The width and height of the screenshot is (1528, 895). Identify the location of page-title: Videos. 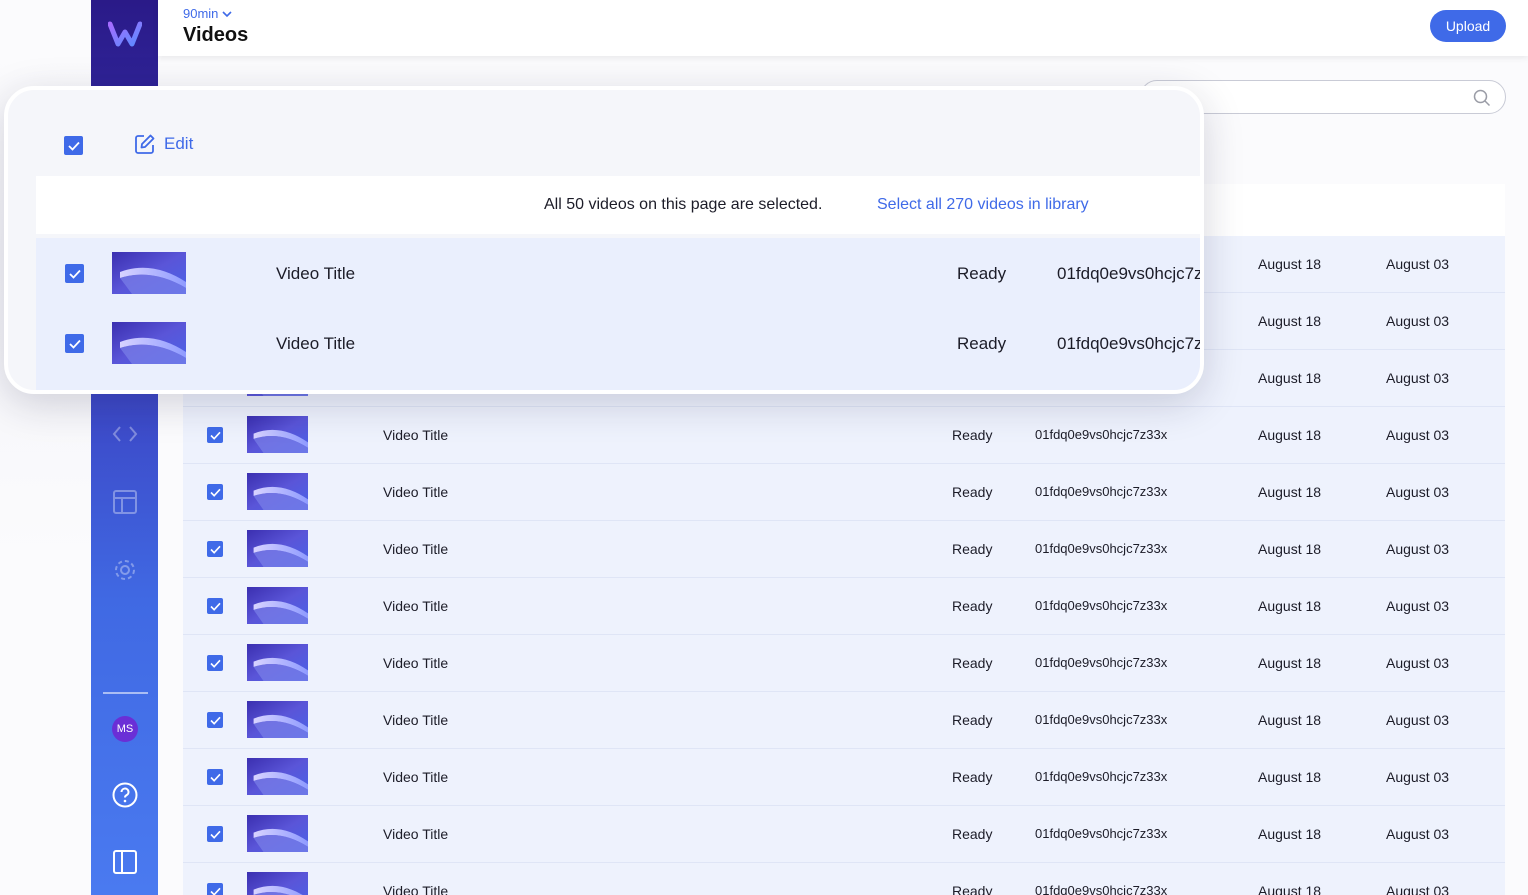
(216, 35).